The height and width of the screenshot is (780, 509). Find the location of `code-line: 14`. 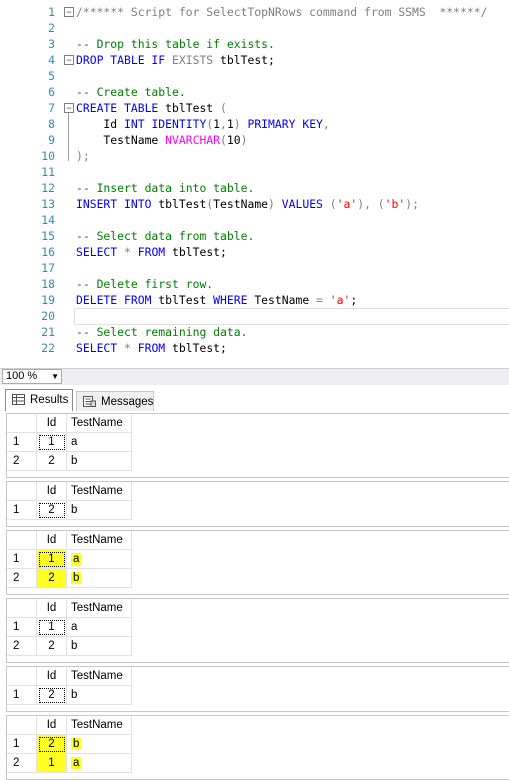

code-line: 14 is located at coordinates (254, 220).